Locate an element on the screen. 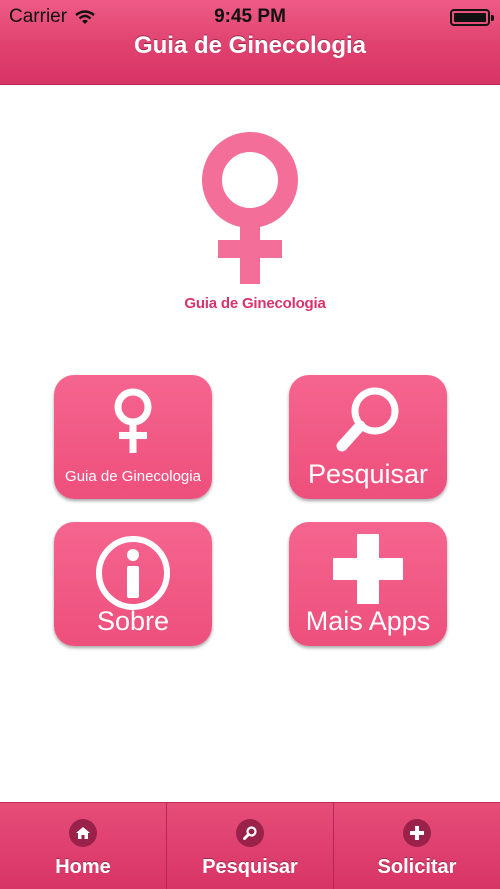 The image size is (500, 889). tab-home: Home is located at coordinates (83, 846).